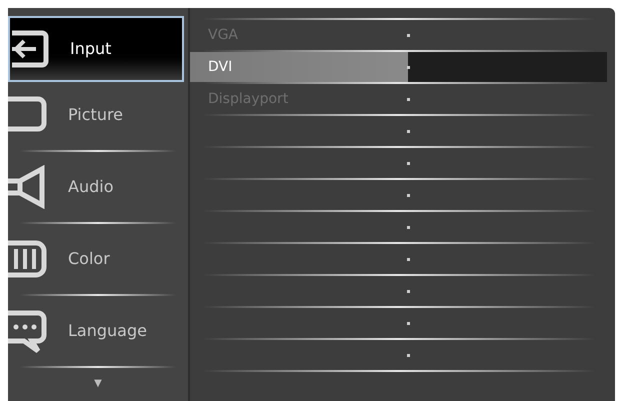 This screenshot has height=401, width=625. I want to click on menu-item: Color, so click(96, 259).